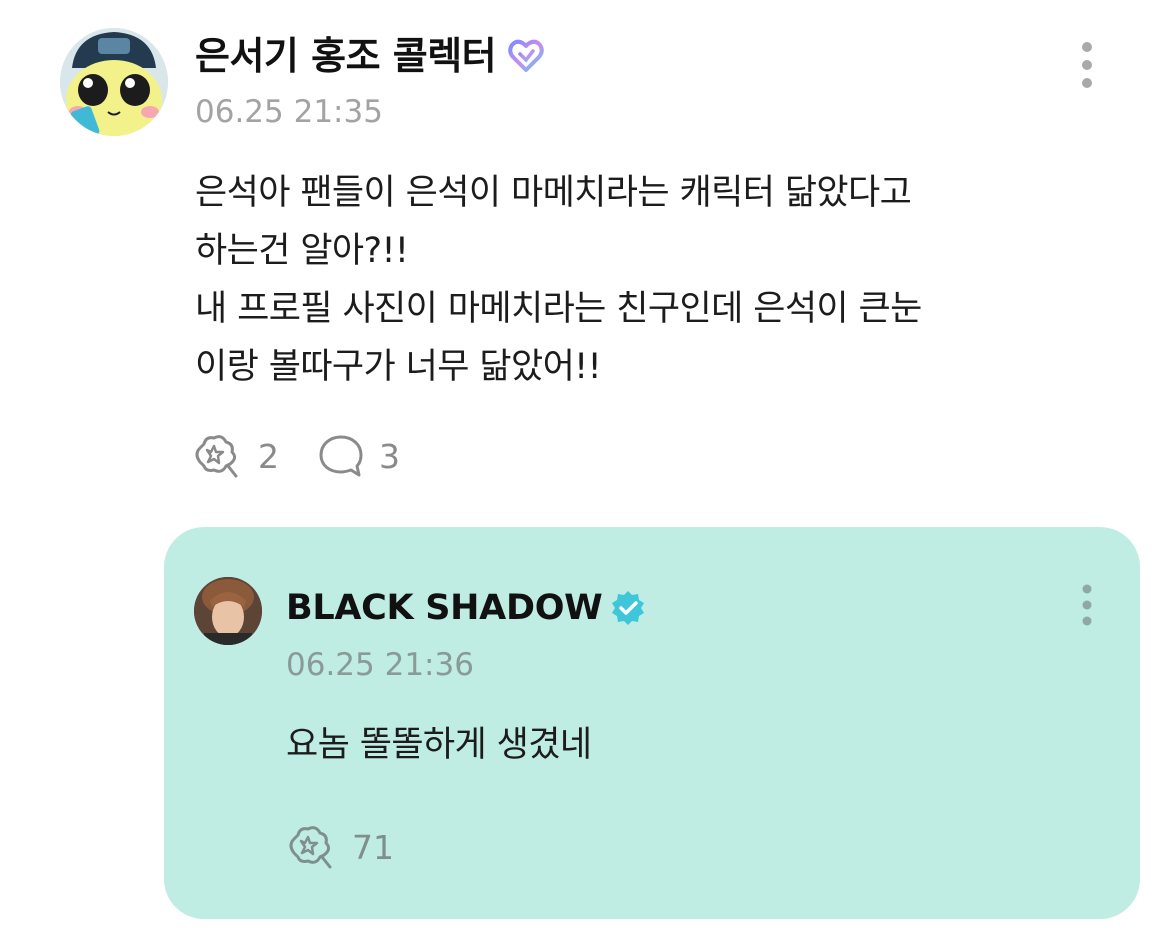  Describe the element at coordinates (289, 112) in the screenshot. I see `post-timestamp: 06.25 21:35` at that location.